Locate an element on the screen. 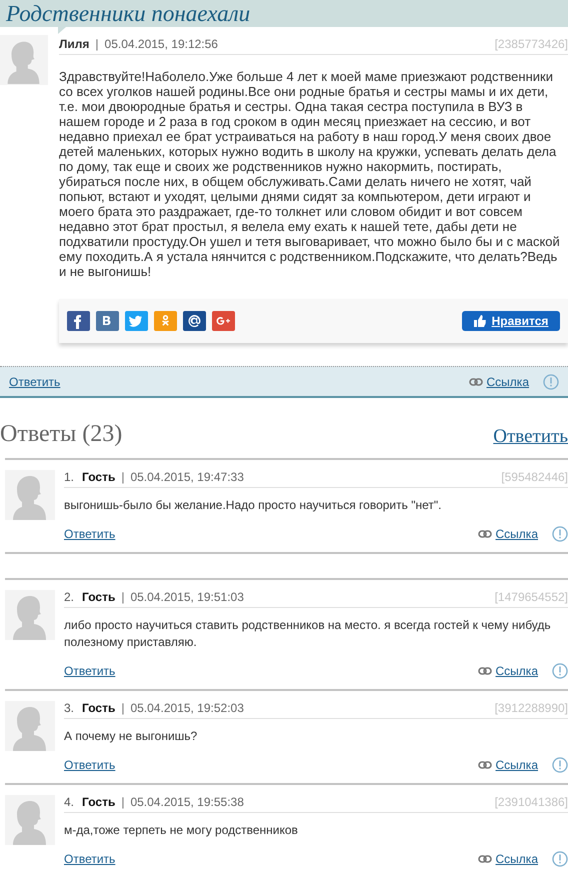  twitter-logo-icon is located at coordinates (135, 321).